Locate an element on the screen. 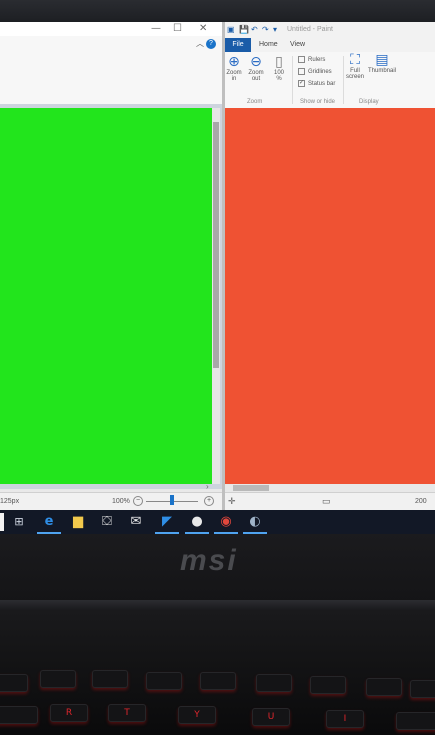 This screenshot has height=735, width=435. zoom-out-icon: − is located at coordinates (138, 501).